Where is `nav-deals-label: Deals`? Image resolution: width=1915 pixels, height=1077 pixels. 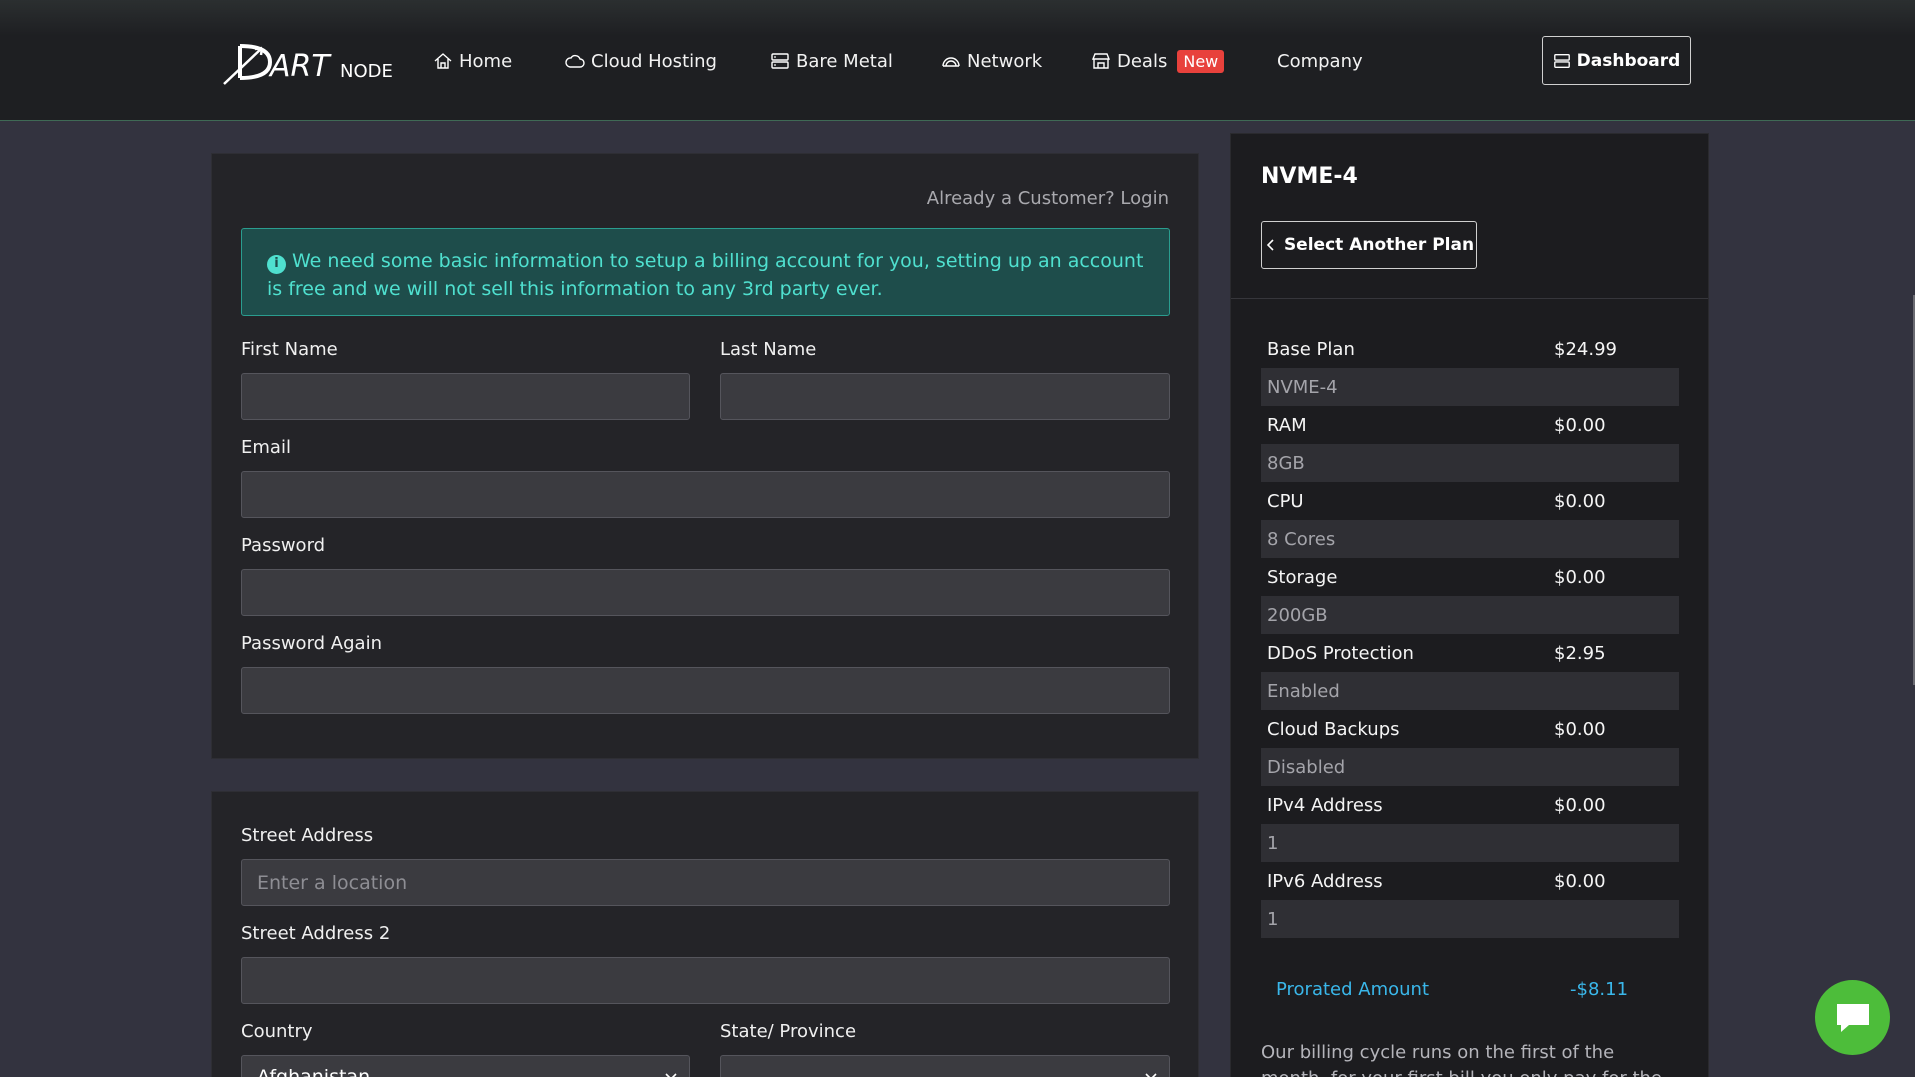 nav-deals-label: Deals is located at coordinates (1142, 61).